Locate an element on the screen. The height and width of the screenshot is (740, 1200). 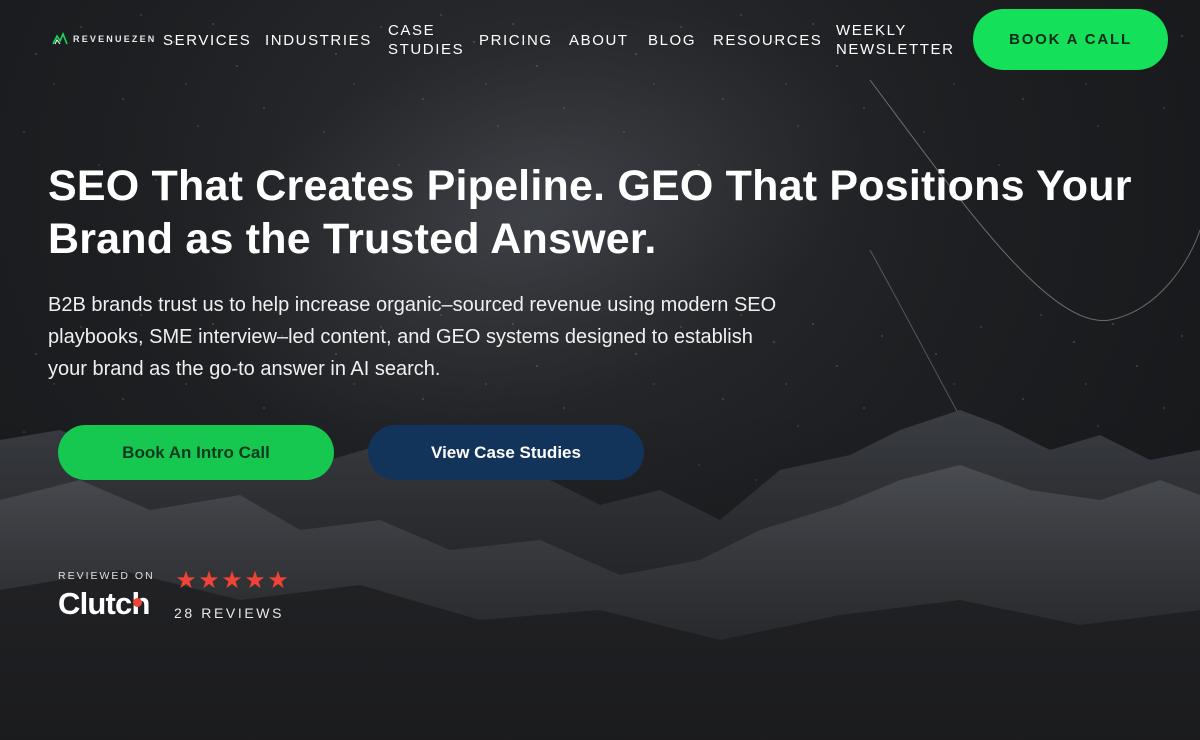
brand-logo: REVENUEZEN is located at coordinates (104, 39).